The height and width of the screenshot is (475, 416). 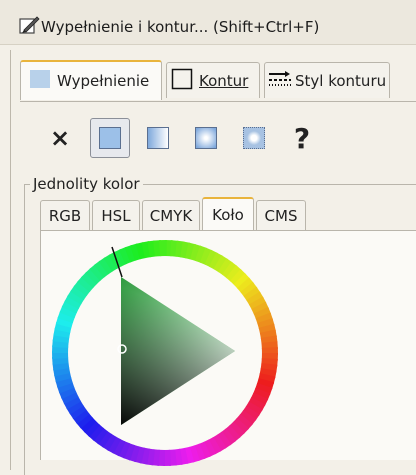 I want to click on flat-color-button, so click(x=110, y=138).